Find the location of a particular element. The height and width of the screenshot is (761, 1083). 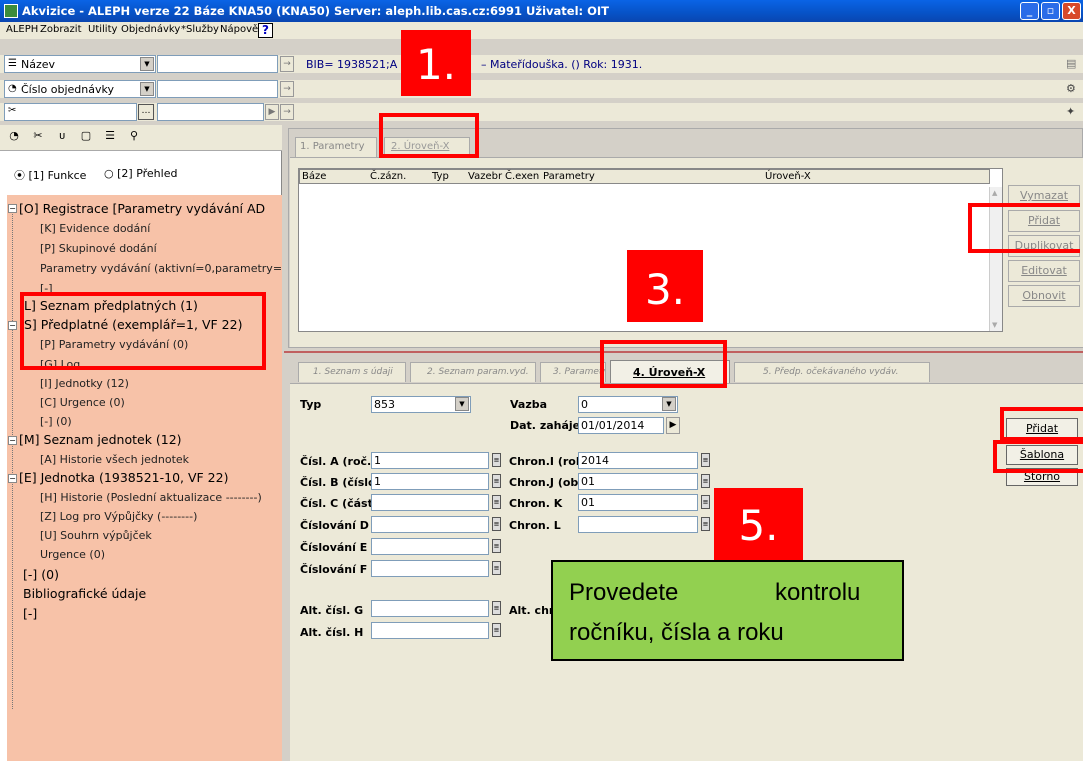

menu-sluzby: *Služby is located at coordinates (200, 29).